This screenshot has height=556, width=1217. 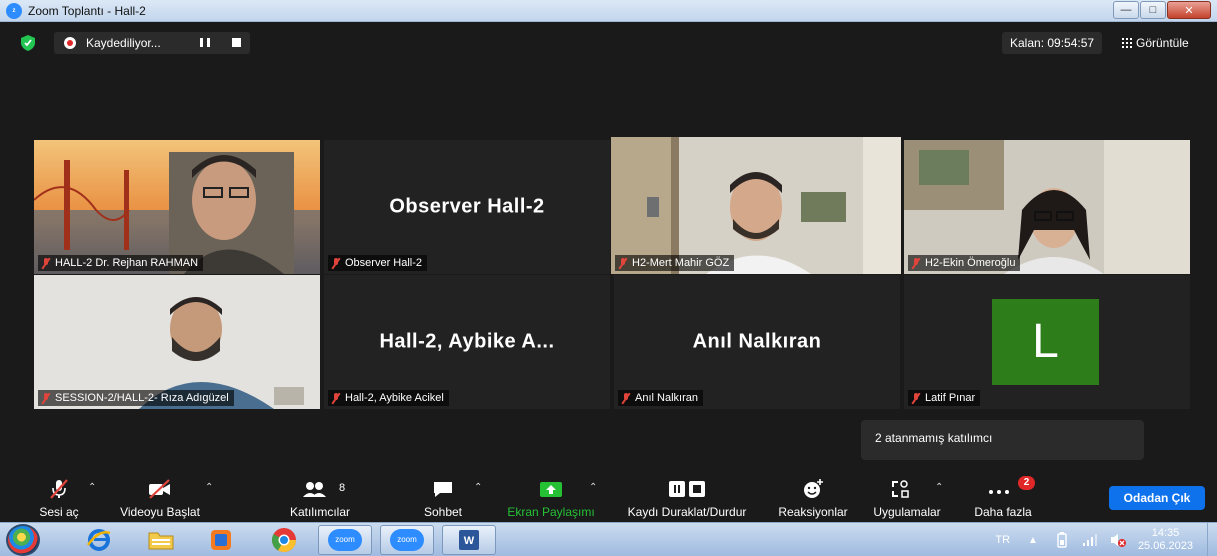 I want to click on participants-icon, so click(x=315, y=489).